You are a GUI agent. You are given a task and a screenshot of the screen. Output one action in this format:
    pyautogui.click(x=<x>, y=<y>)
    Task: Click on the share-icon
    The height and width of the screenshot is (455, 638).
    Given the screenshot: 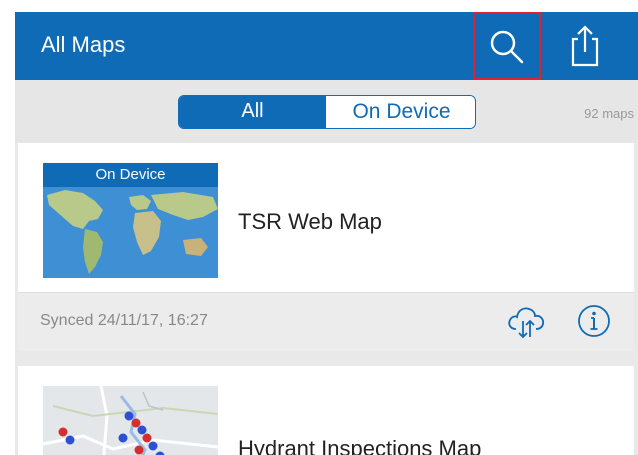 What is the action you would take?
    pyautogui.click(x=585, y=46)
    